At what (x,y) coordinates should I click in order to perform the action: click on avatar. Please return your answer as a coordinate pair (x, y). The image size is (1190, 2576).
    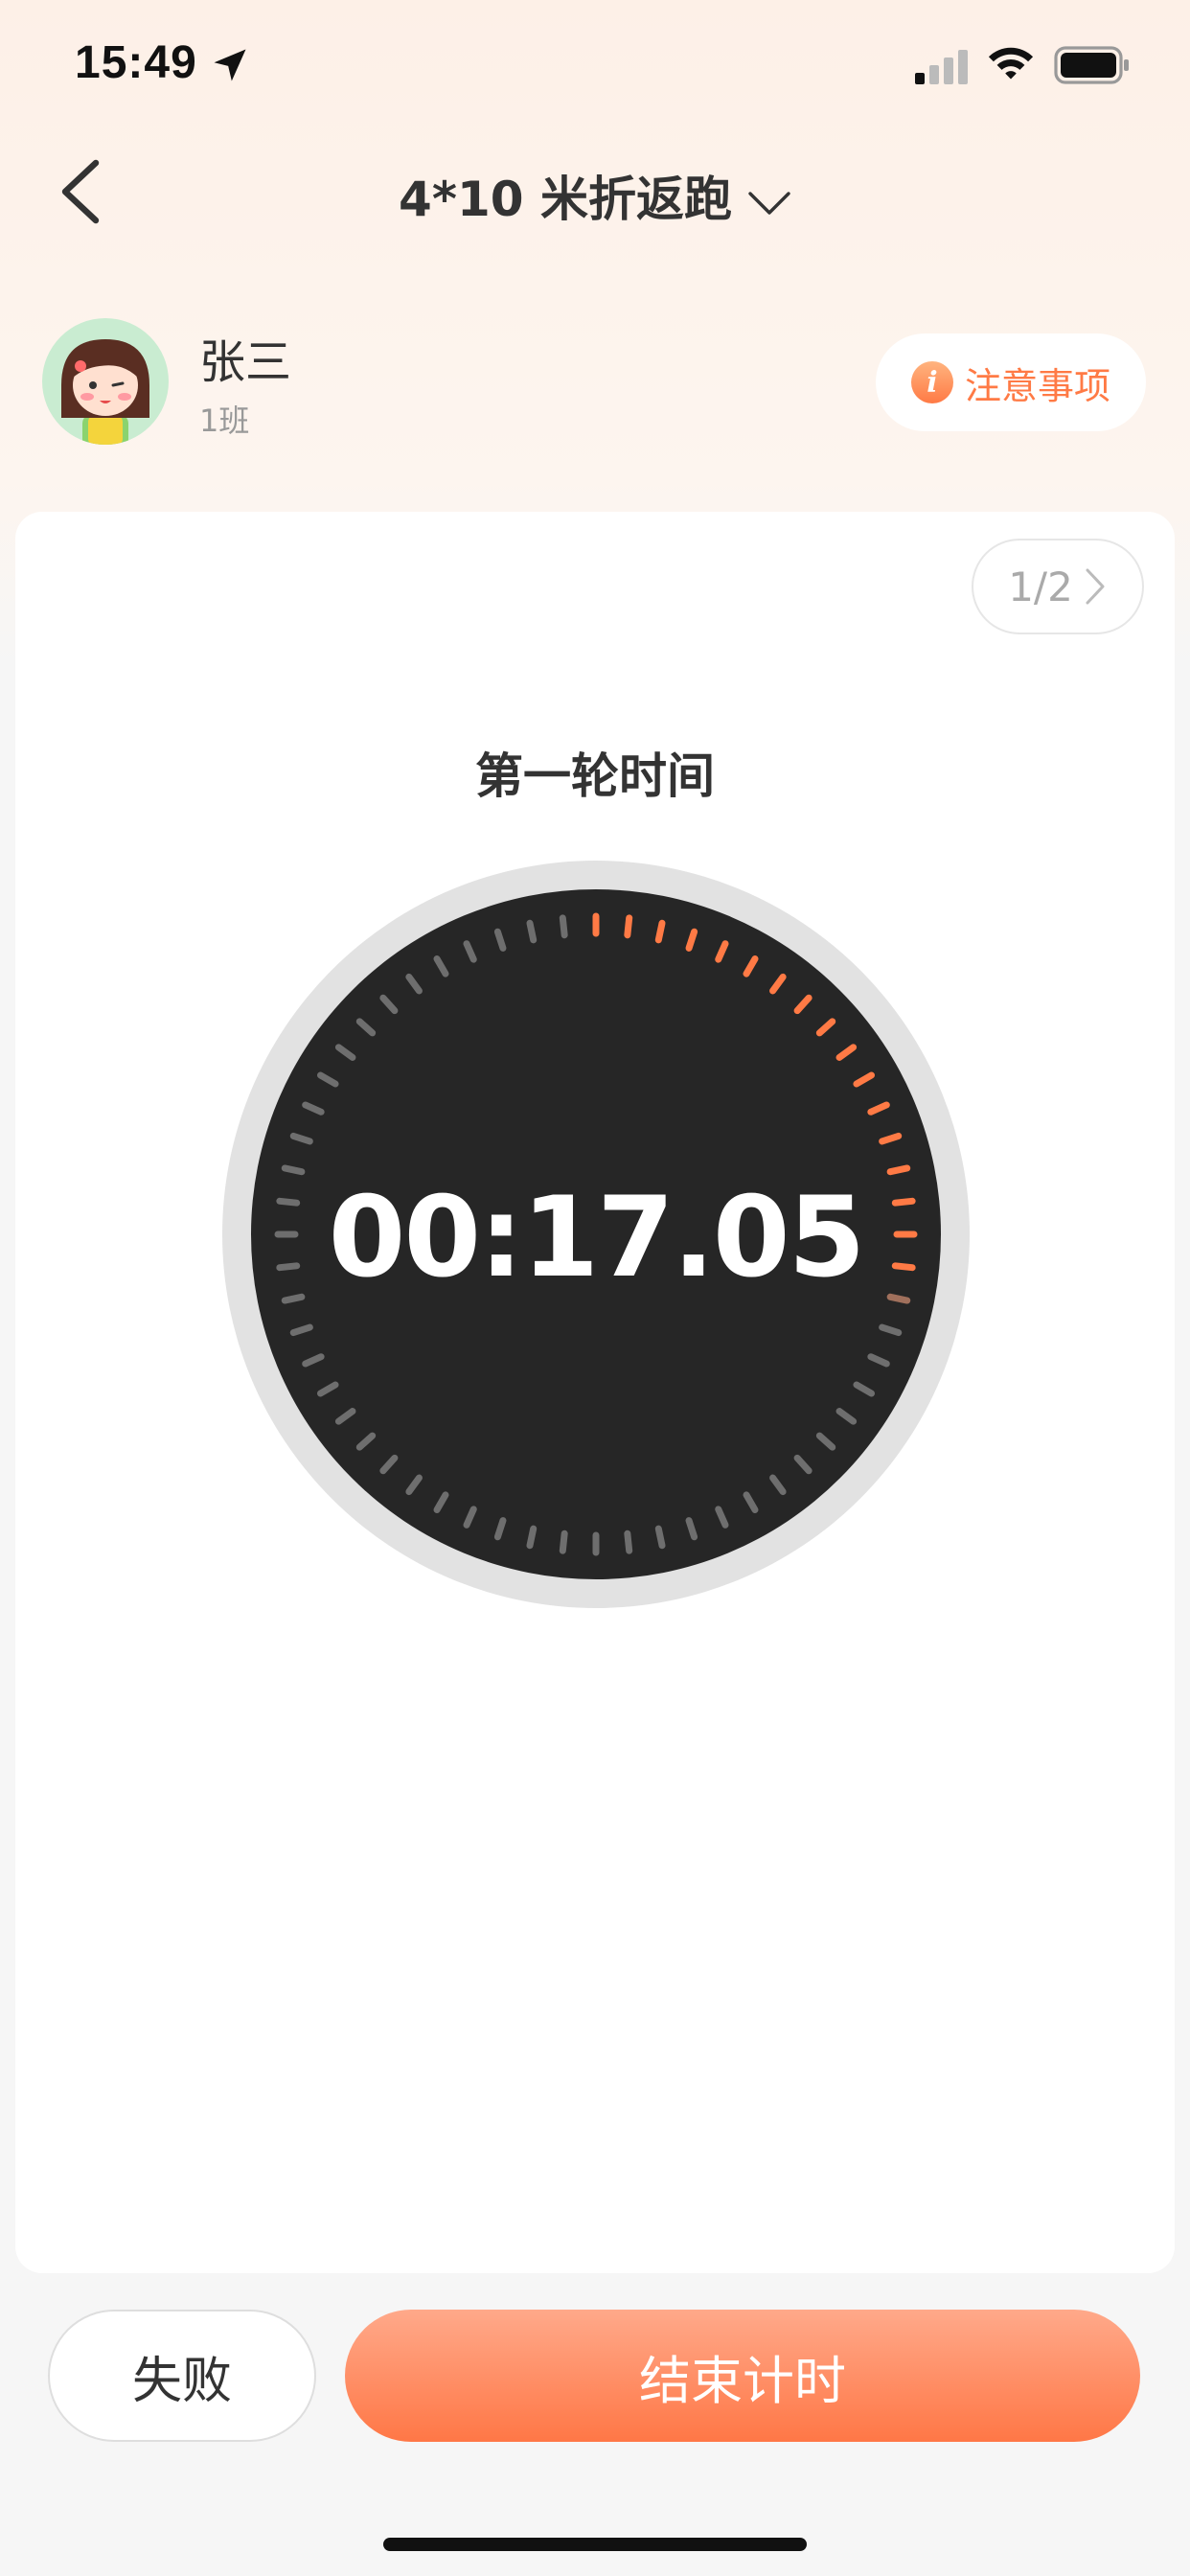
    Looking at the image, I should click on (105, 381).